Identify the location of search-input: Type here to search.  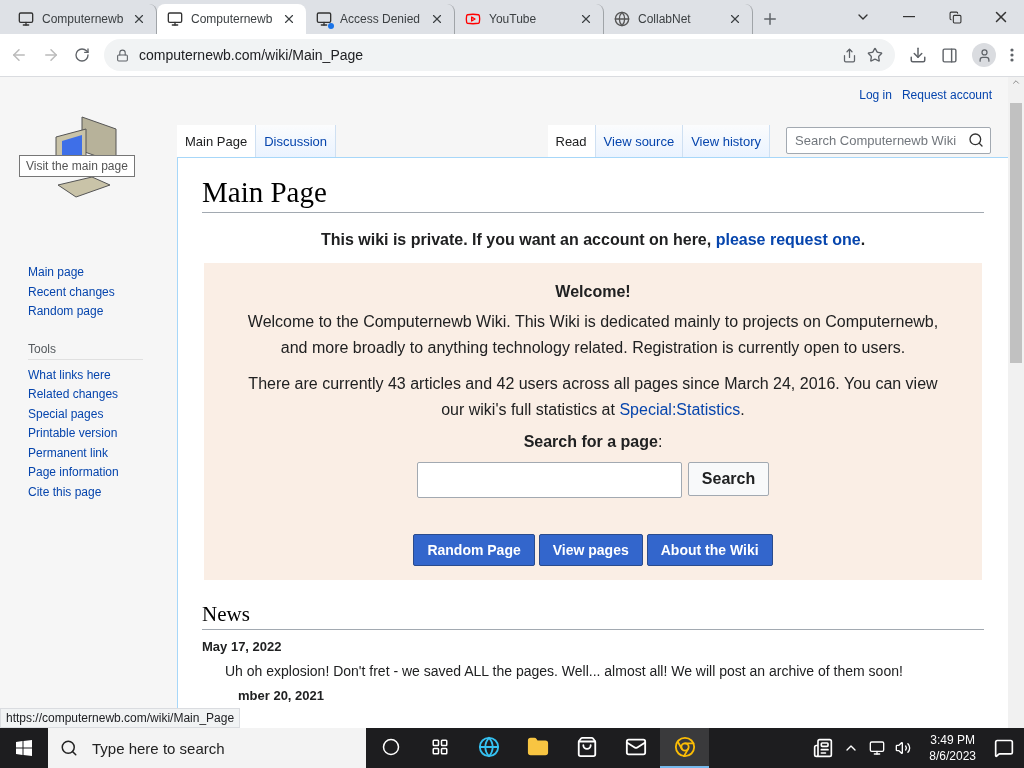
(222, 748).